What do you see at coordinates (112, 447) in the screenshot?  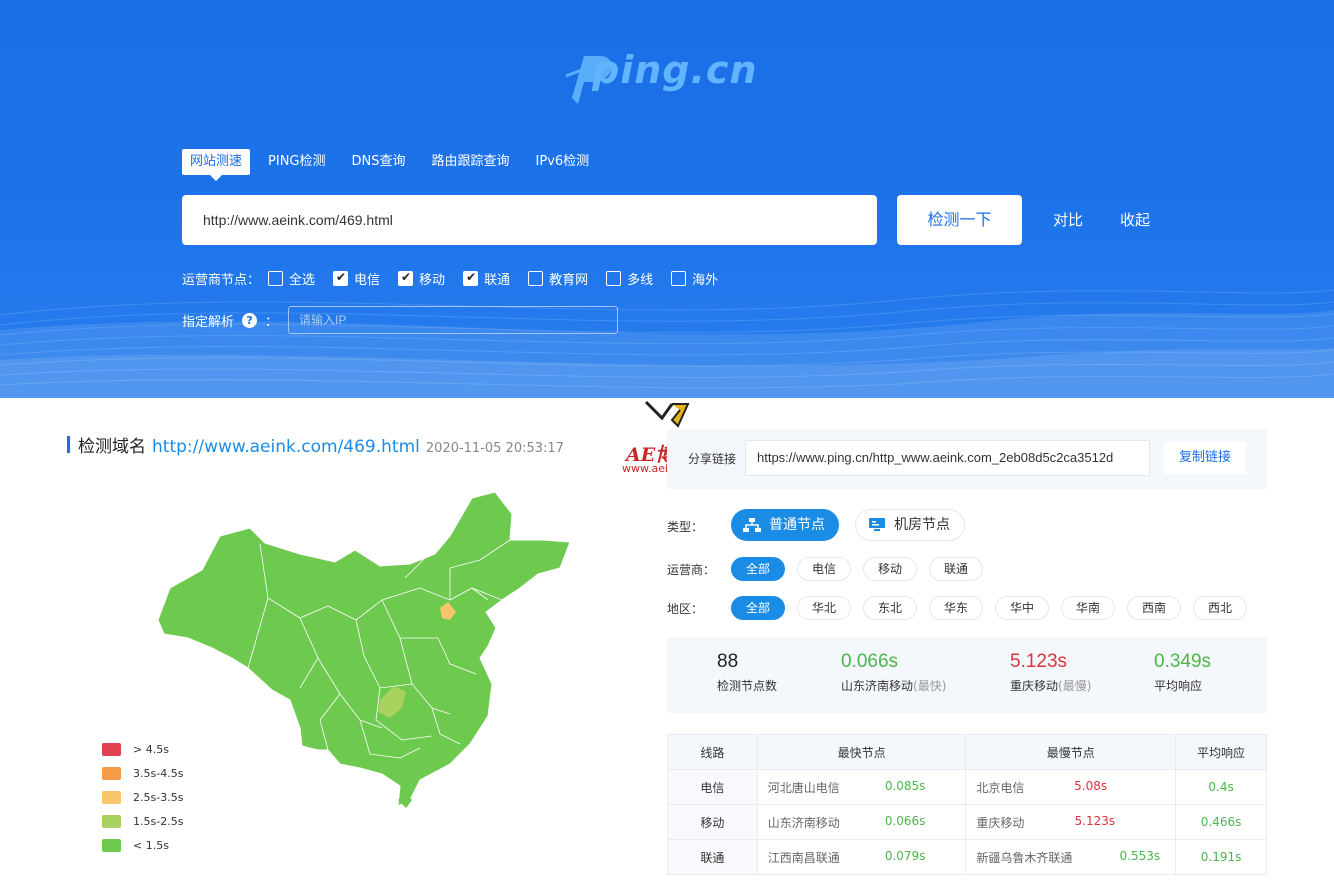 I see `result-title-prefix: 检测域名` at bounding box center [112, 447].